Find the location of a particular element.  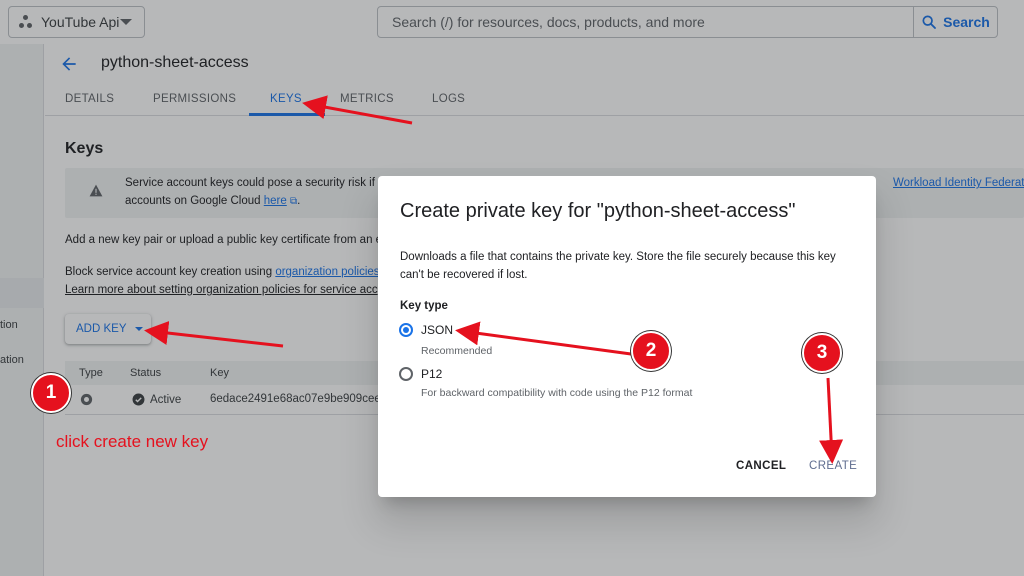

annotation-badge-3: 3 is located at coordinates (822, 353).